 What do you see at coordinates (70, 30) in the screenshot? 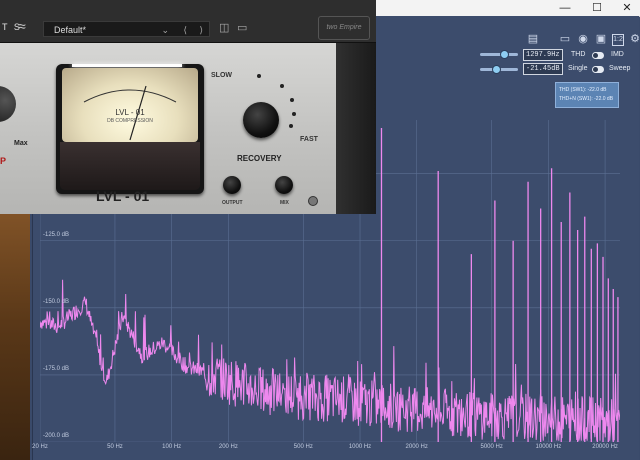
I see `preset-name: Default*` at bounding box center [70, 30].